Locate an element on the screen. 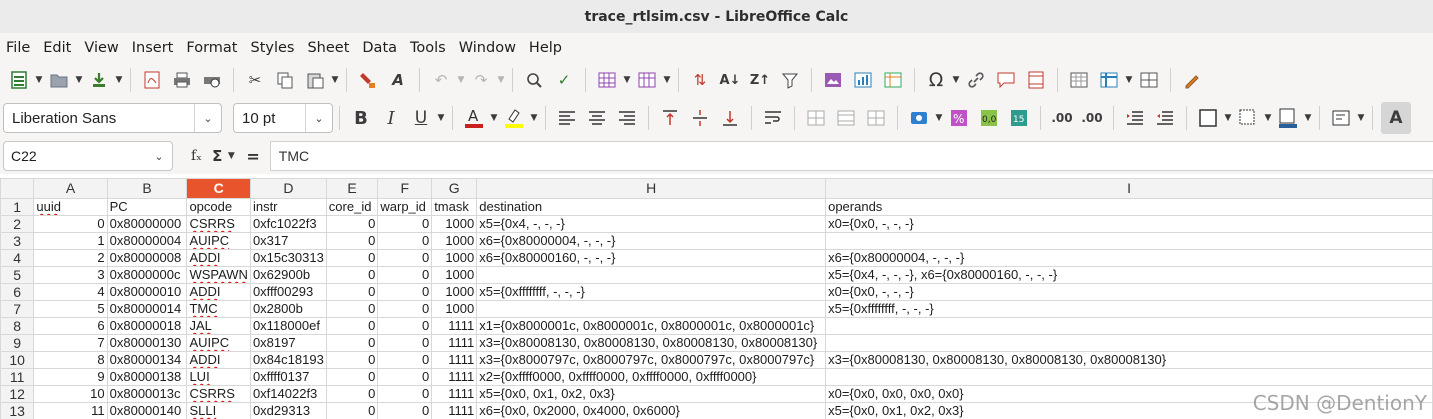 This screenshot has height=419, width=1433. column-header-h: H is located at coordinates (651, 188).